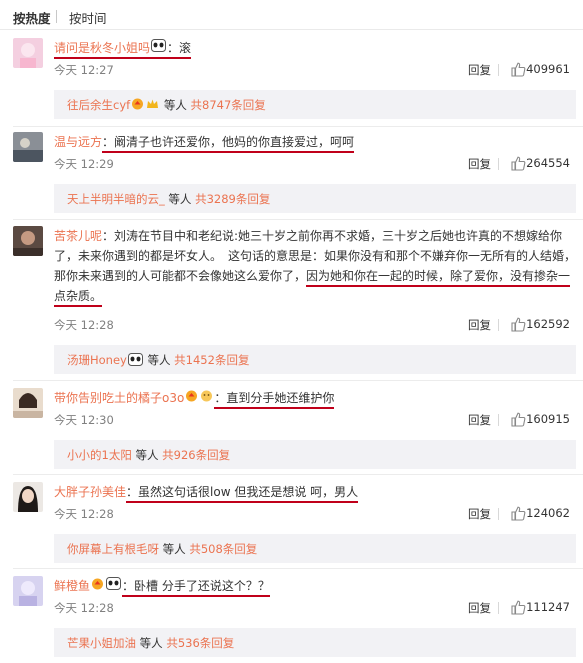 This screenshot has height=663, width=583. Describe the element at coordinates (223, 549) in the screenshot. I see `sub-reply-count: 共508条回复` at that location.